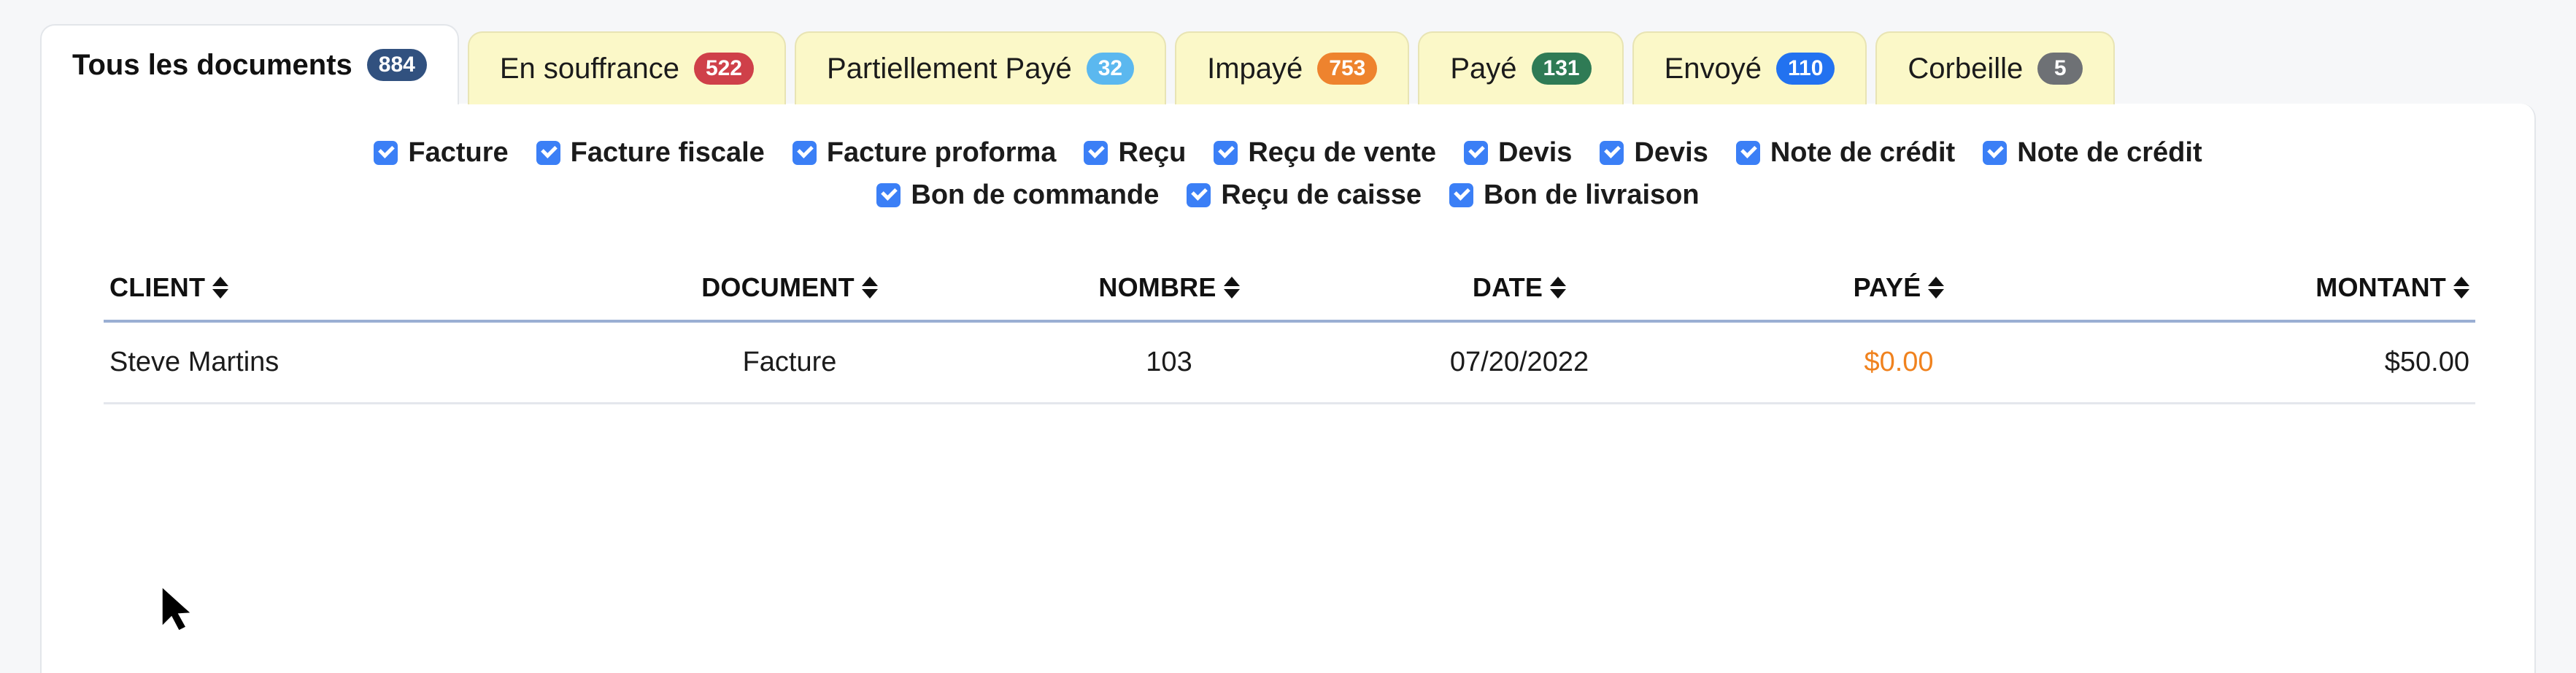  Describe the element at coordinates (1483, 69) in the screenshot. I see `tab-label: Payé` at that location.